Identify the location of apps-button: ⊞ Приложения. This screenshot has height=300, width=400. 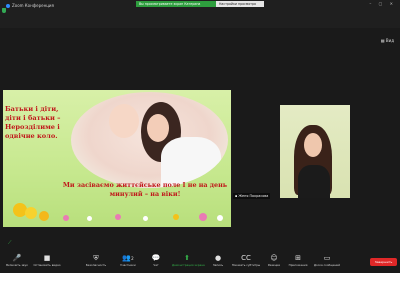
(298, 260).